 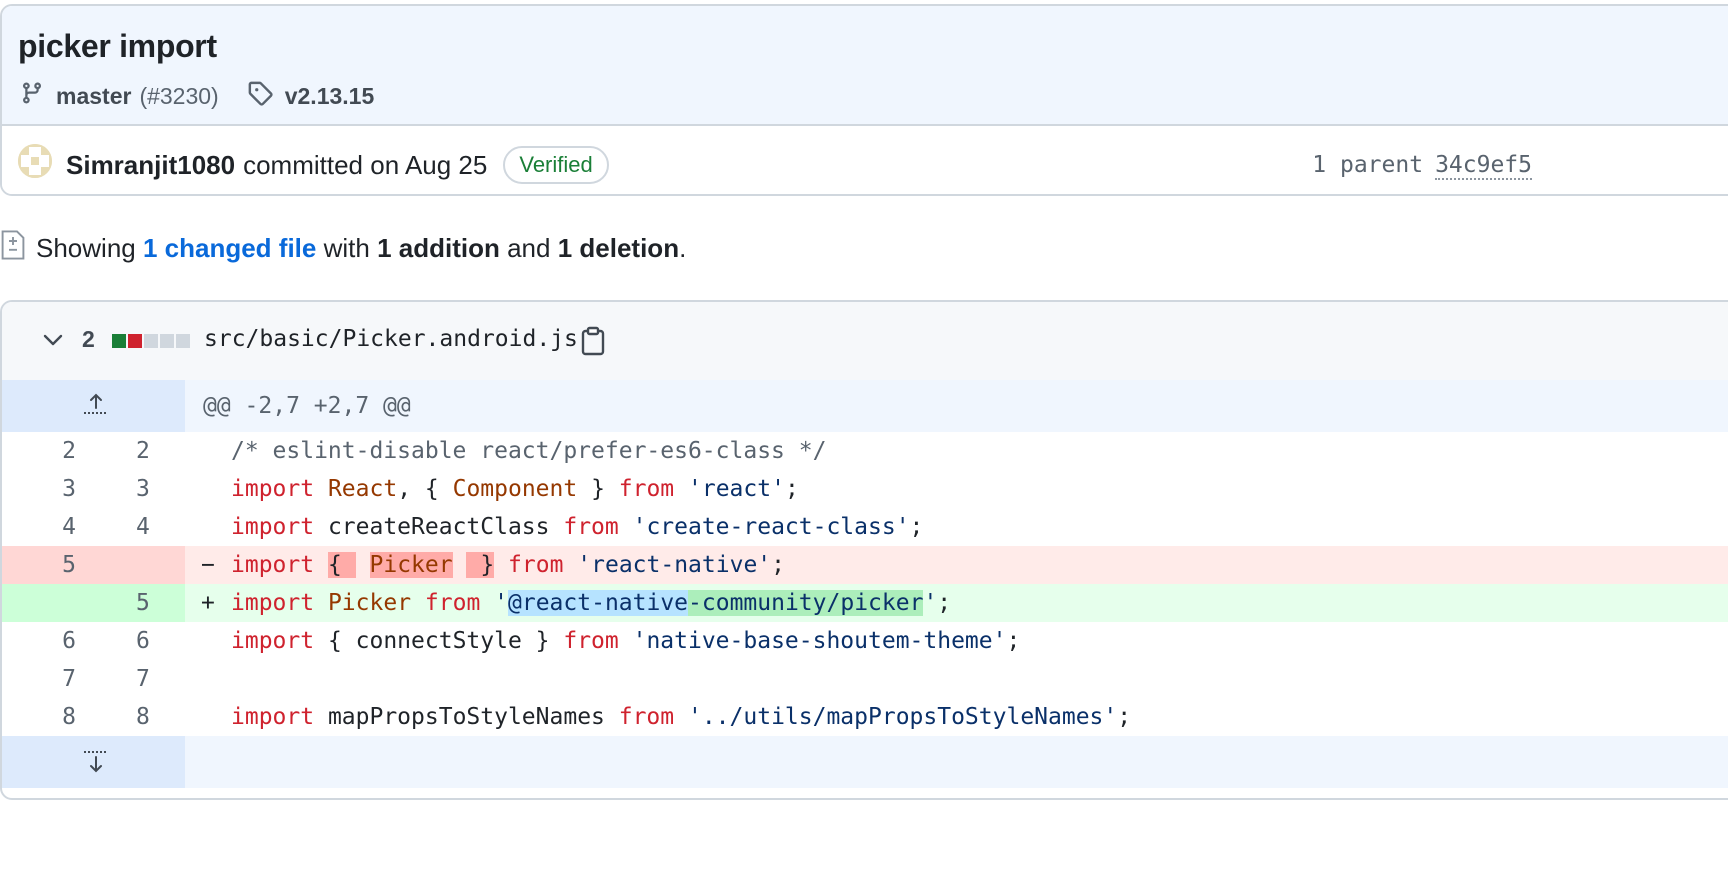 I want to click on commit-title-area: picker import master (#3230) v2.13.15, so click(x=865, y=66).